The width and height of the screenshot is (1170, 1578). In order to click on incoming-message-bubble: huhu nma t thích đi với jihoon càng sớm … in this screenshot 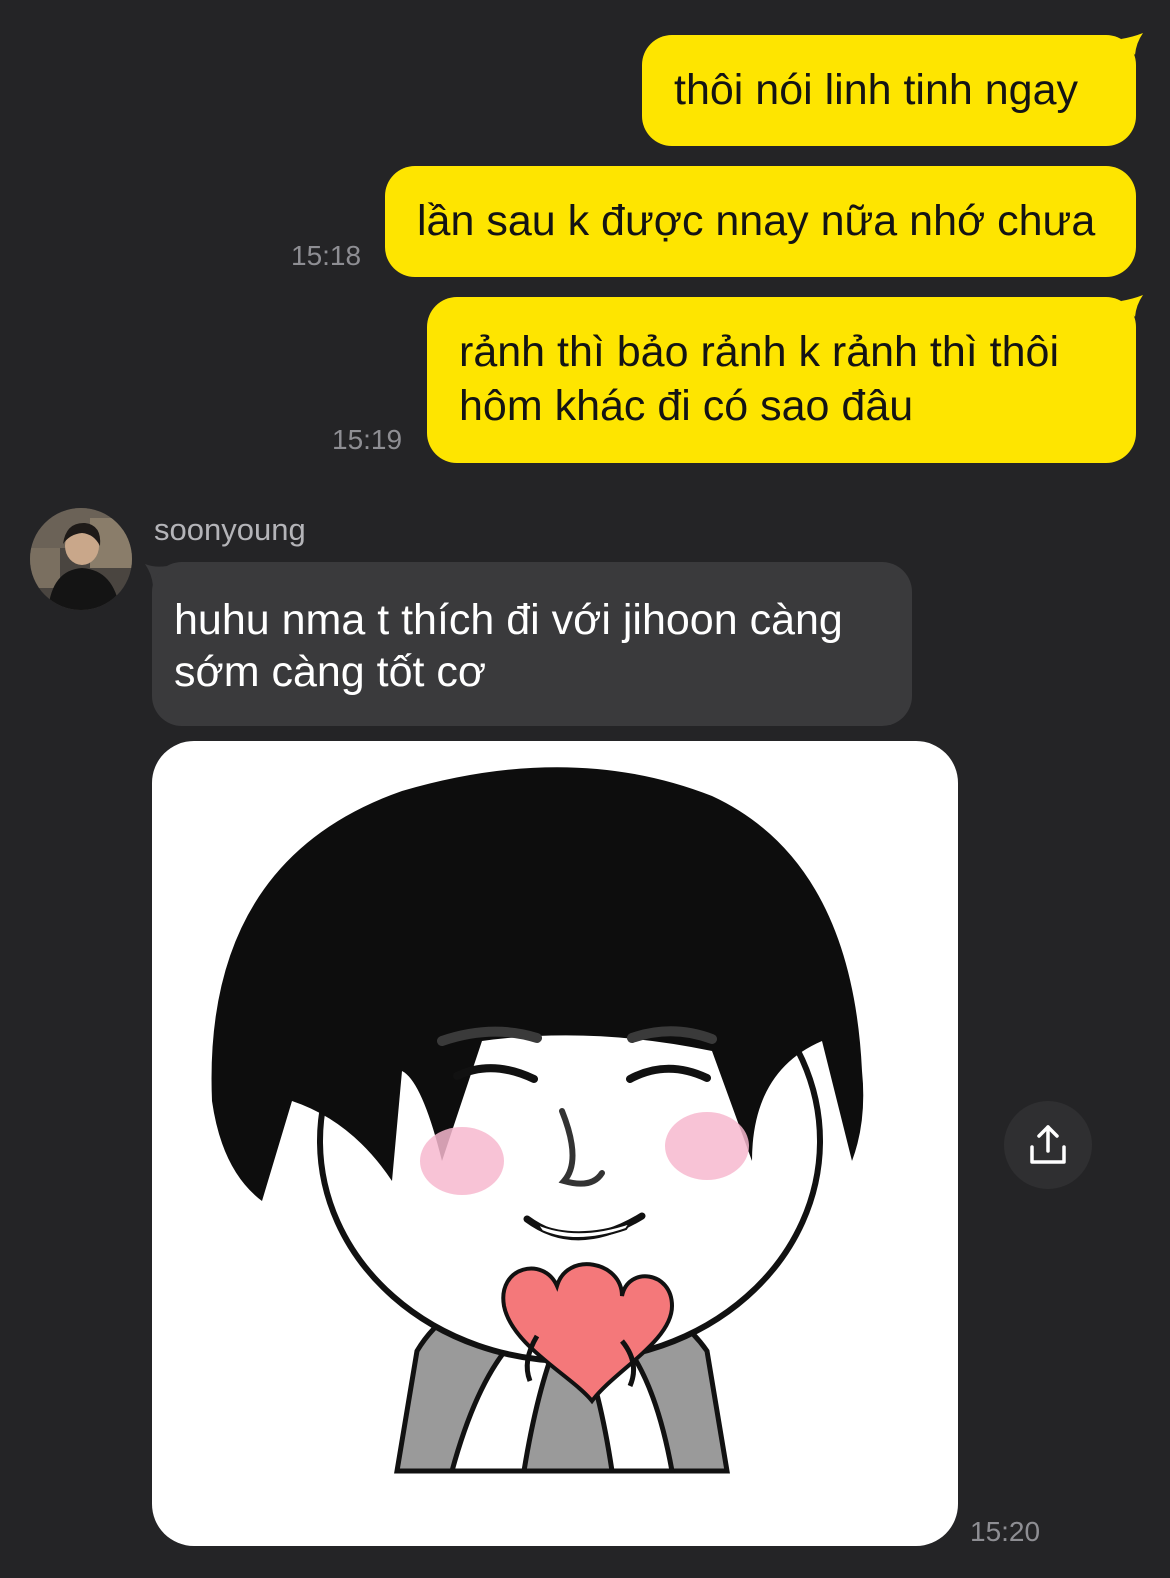, I will do `click(532, 644)`.